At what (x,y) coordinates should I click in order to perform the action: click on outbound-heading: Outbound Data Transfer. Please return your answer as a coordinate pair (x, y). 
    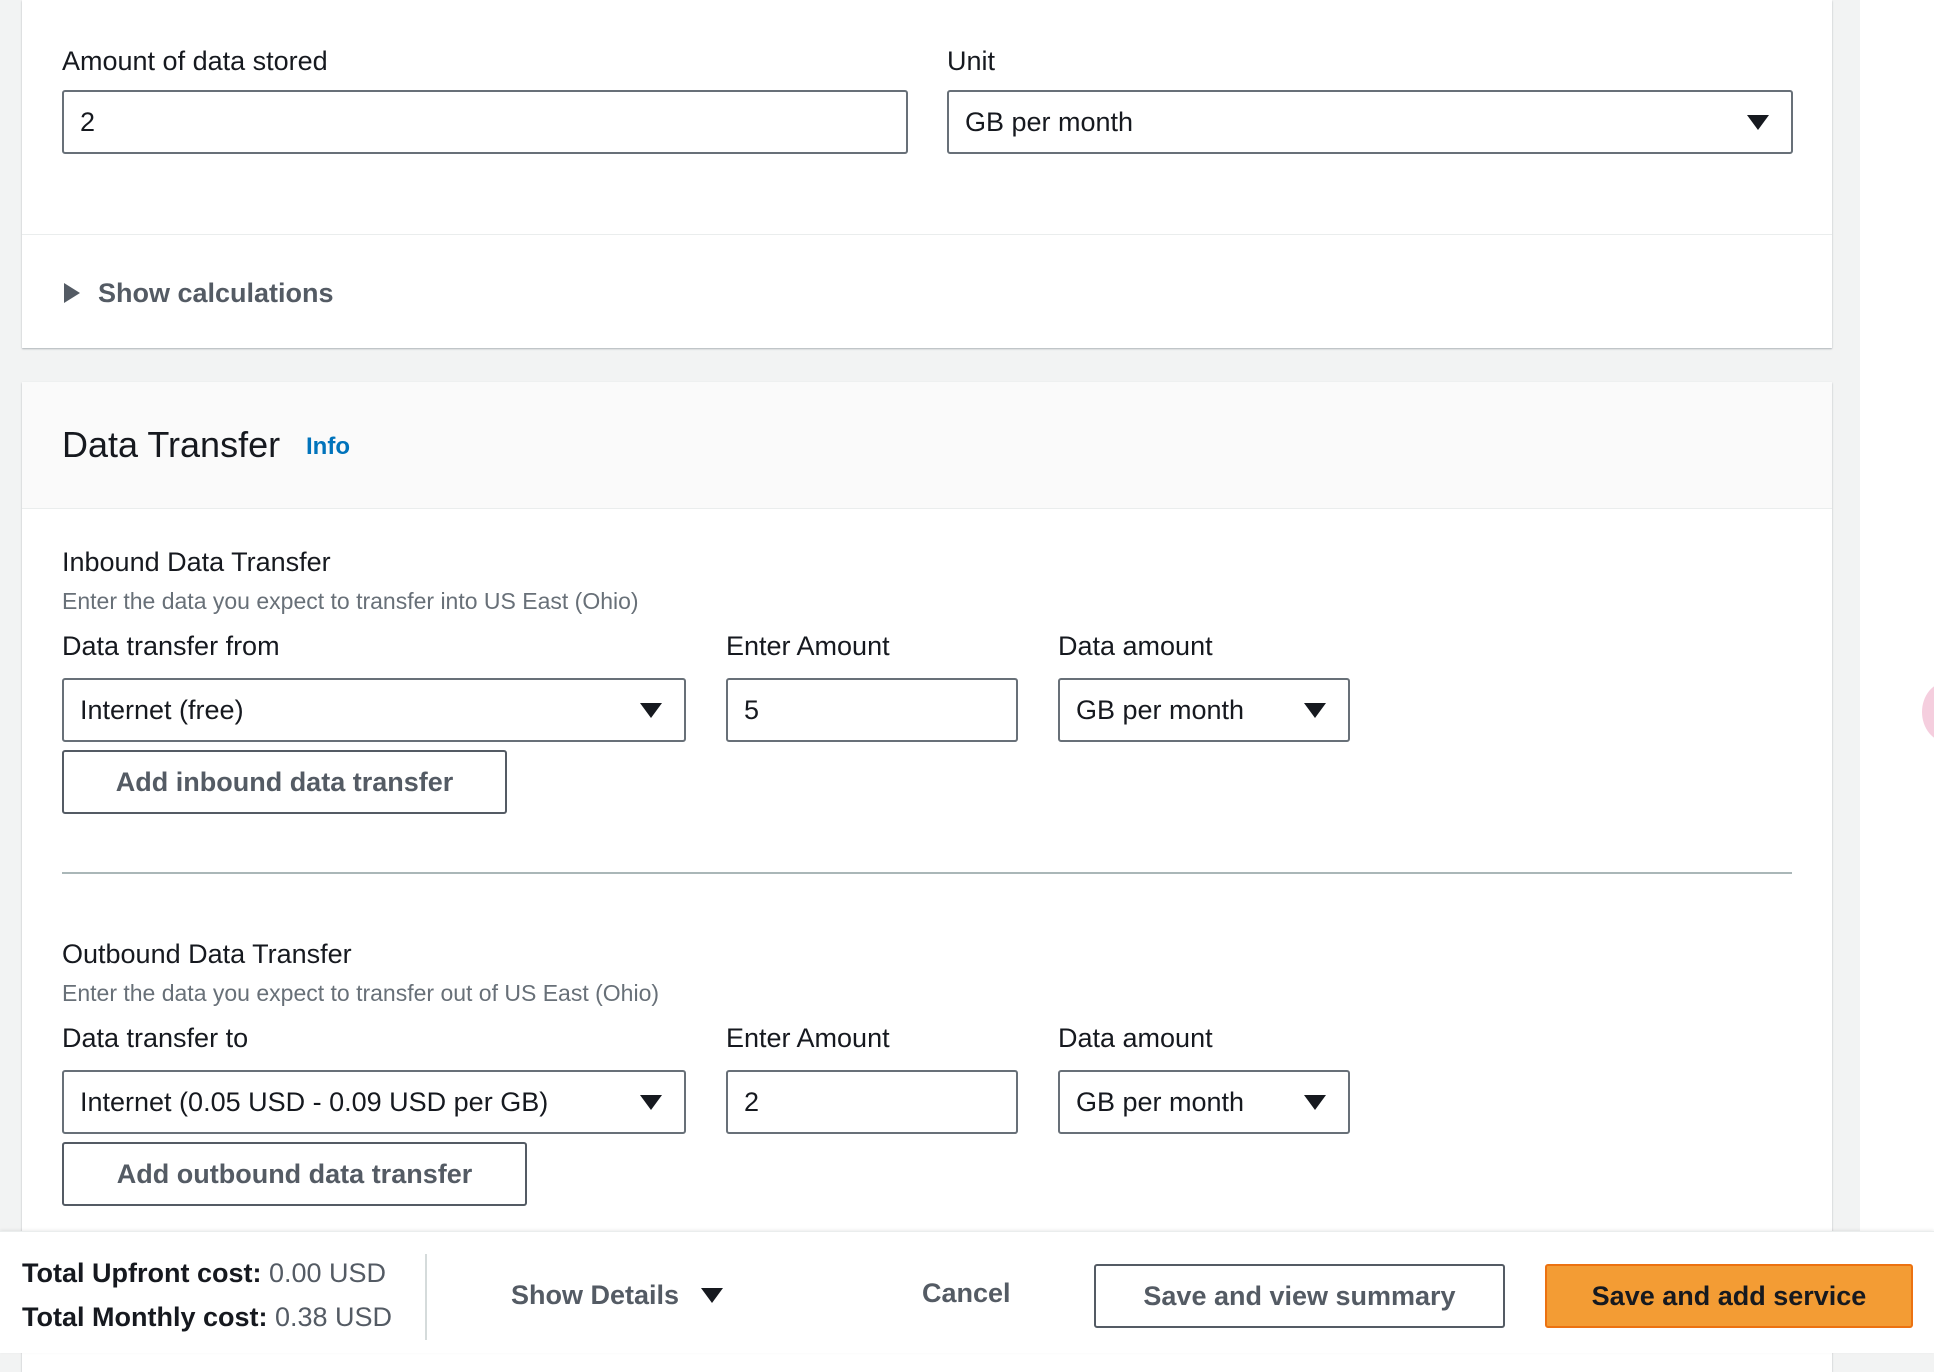
    Looking at the image, I should click on (207, 954).